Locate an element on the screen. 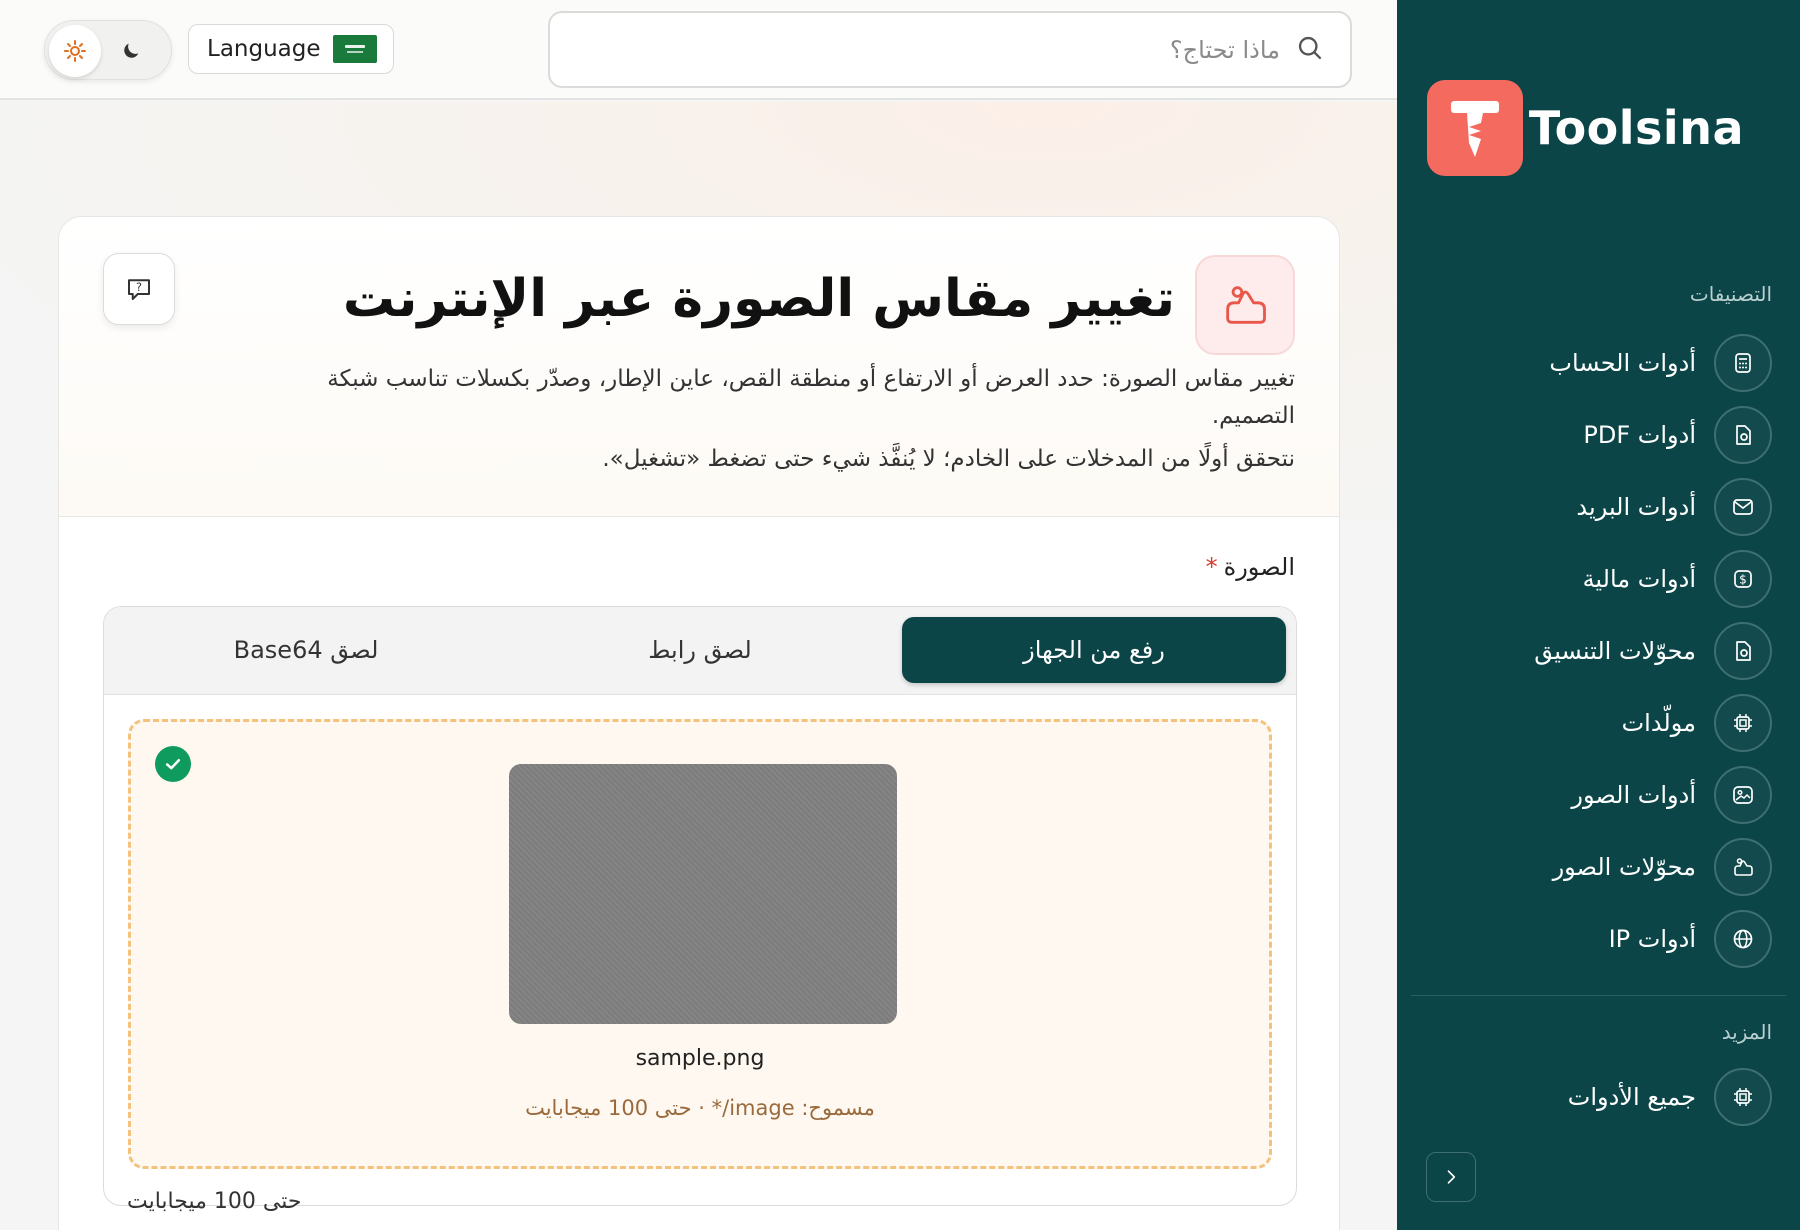 The image size is (1800, 1230). language-label: Language is located at coordinates (264, 49).